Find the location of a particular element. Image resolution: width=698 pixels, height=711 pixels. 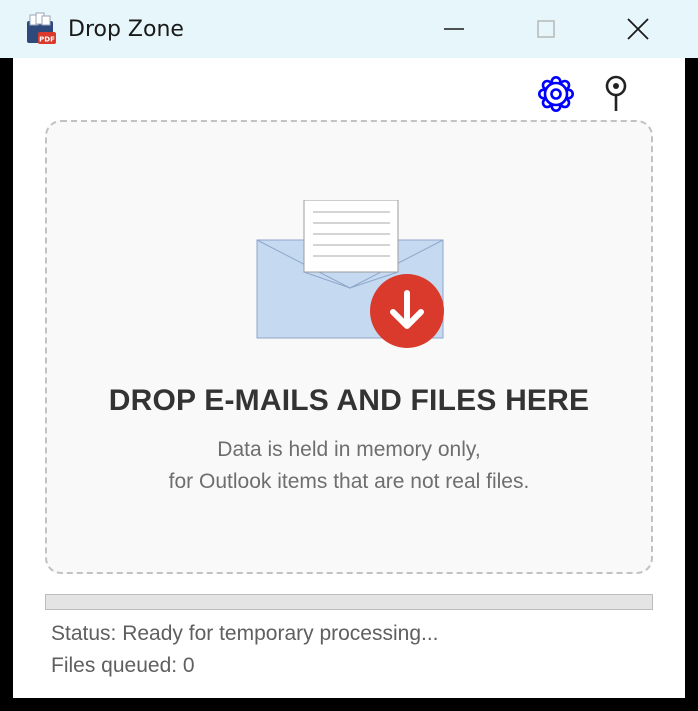

settings-button is located at coordinates (556, 94).